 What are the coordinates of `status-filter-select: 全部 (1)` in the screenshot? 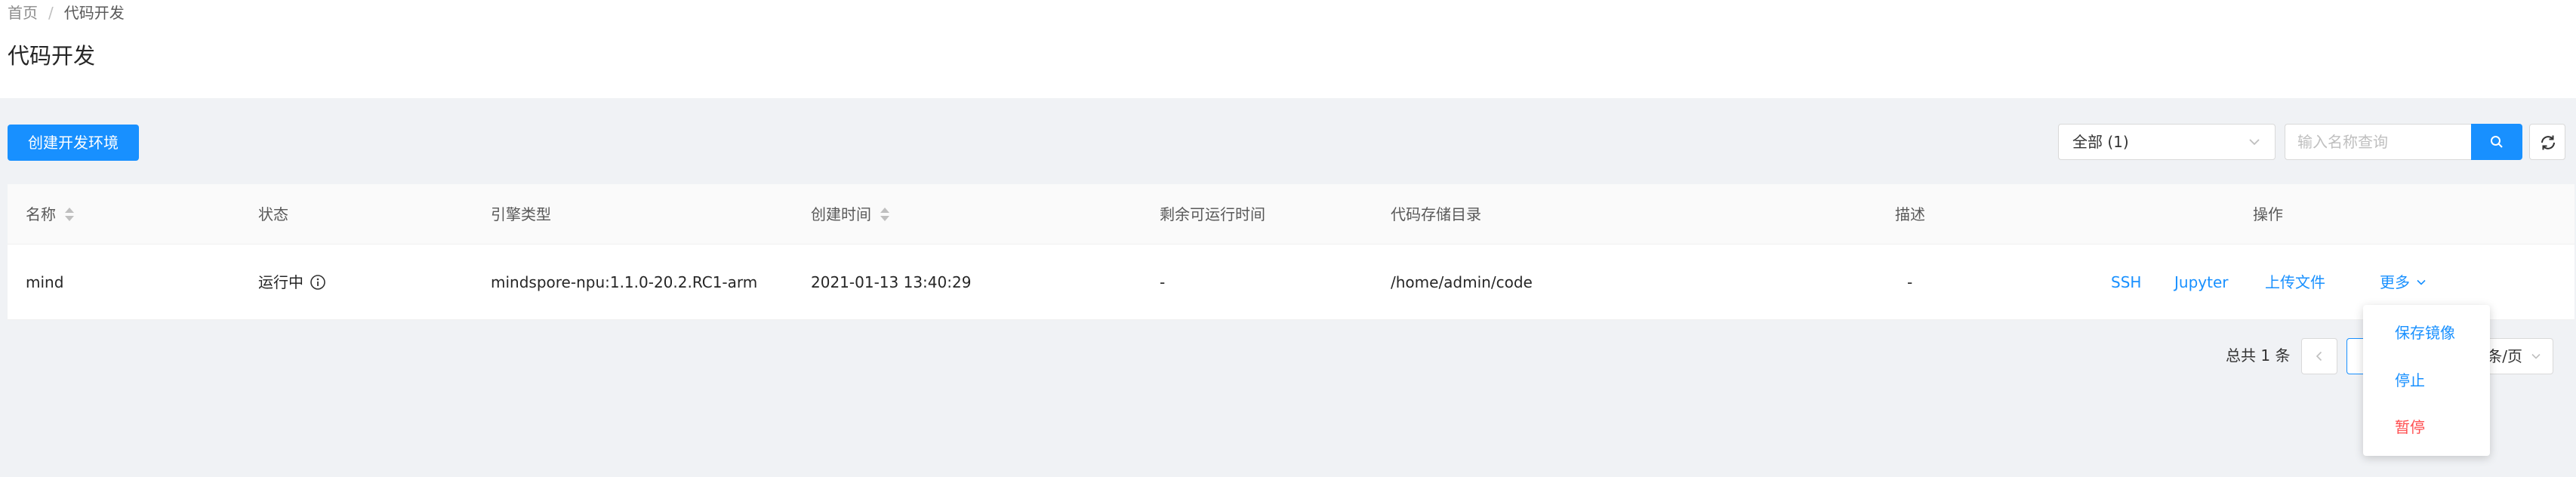 It's located at (2167, 142).